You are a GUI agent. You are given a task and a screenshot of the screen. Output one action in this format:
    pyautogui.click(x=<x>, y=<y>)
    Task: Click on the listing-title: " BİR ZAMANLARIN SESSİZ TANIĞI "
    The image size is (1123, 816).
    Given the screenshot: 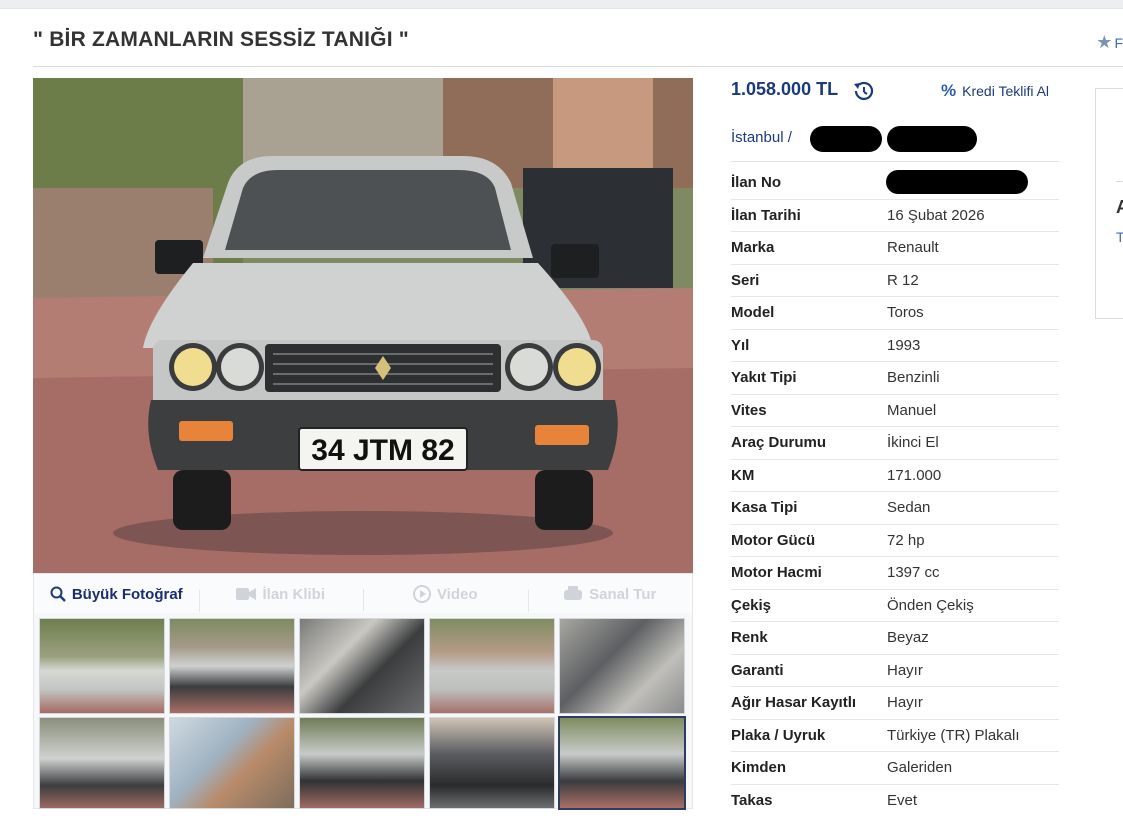 What is the action you would take?
    pyautogui.click(x=221, y=40)
    